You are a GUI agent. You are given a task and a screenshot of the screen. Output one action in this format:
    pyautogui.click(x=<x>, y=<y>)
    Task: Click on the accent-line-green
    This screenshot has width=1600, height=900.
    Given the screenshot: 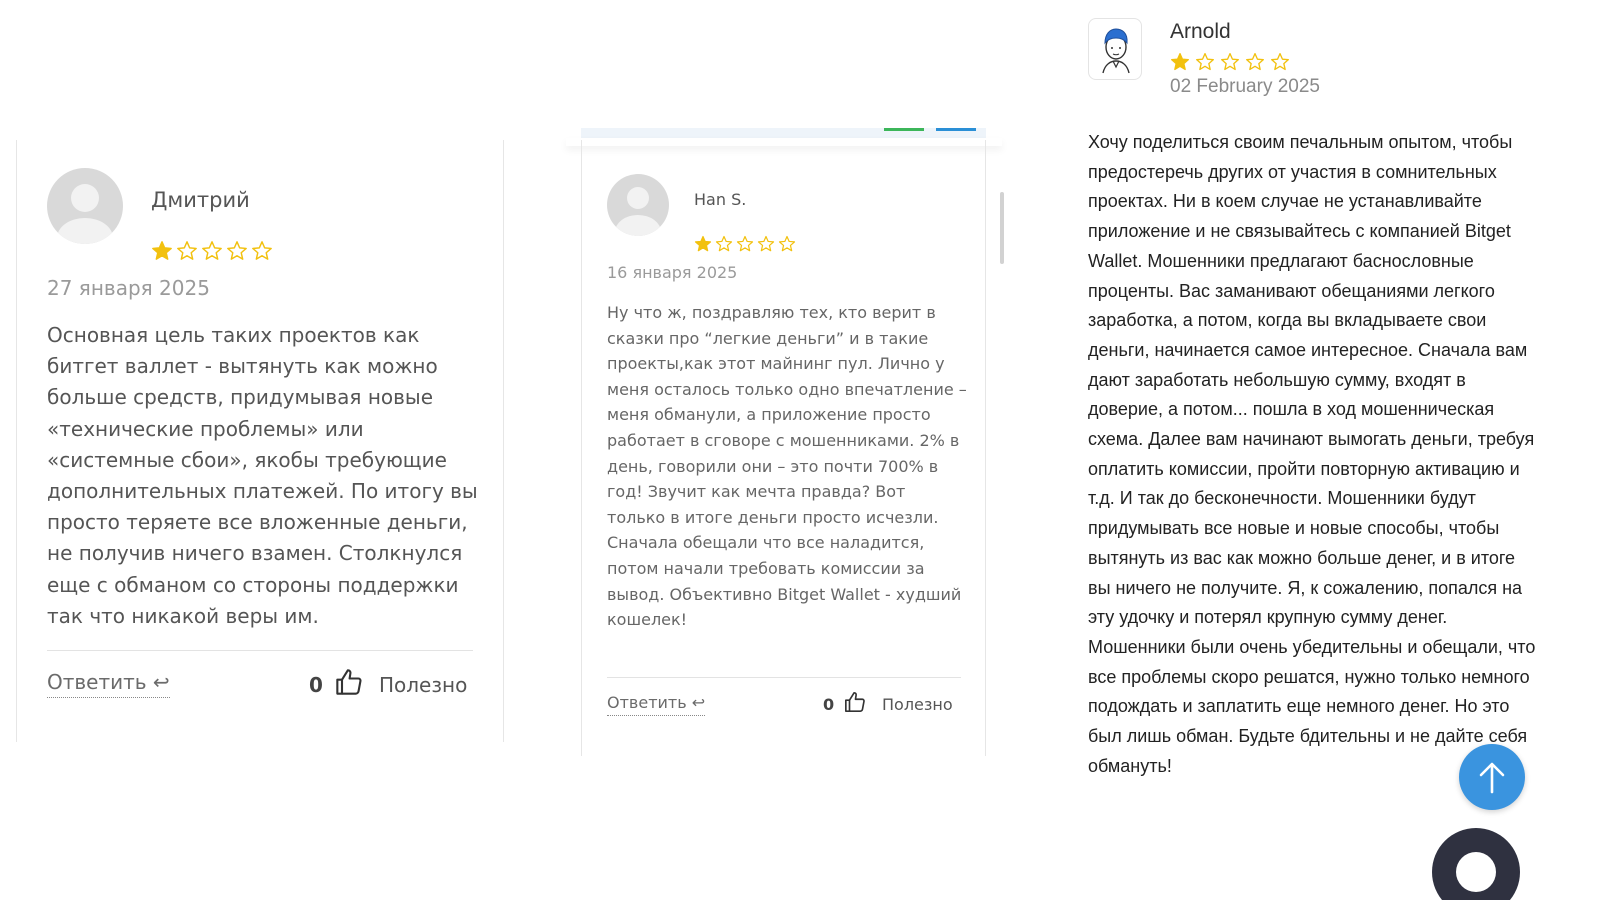 What is the action you would take?
    pyautogui.click(x=904, y=129)
    